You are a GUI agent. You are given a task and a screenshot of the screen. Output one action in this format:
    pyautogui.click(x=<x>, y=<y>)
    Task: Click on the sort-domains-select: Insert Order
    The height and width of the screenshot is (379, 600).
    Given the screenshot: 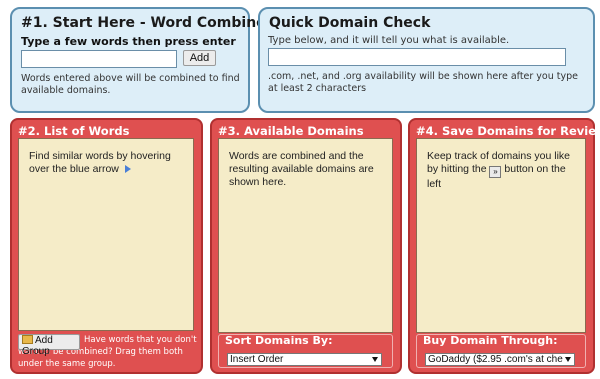 What is the action you would take?
    pyautogui.click(x=304, y=359)
    